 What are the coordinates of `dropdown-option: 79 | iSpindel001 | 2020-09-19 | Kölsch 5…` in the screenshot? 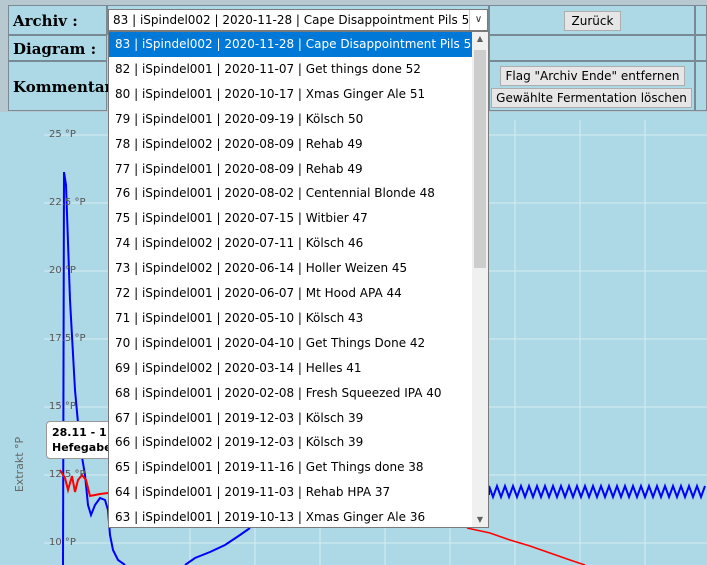 It's located at (291, 119).